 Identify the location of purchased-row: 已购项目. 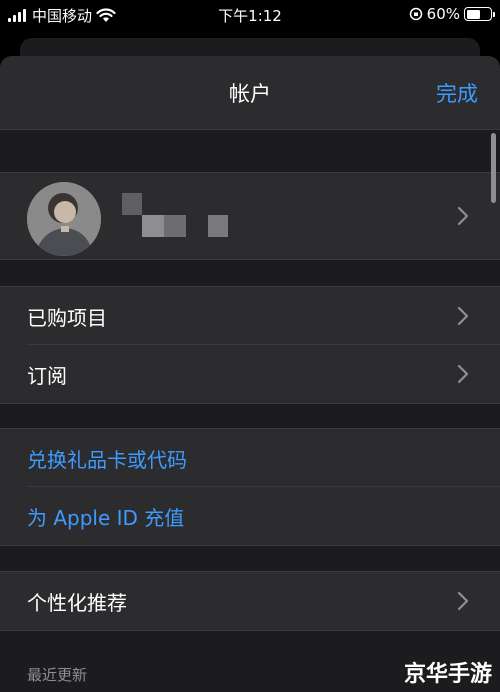
(250, 316).